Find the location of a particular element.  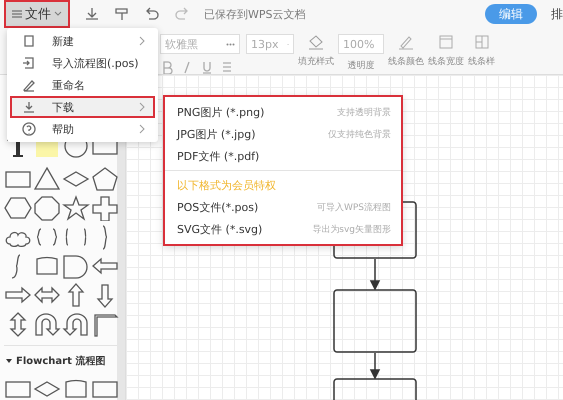

pentagon-shape-icon is located at coordinates (105, 179).